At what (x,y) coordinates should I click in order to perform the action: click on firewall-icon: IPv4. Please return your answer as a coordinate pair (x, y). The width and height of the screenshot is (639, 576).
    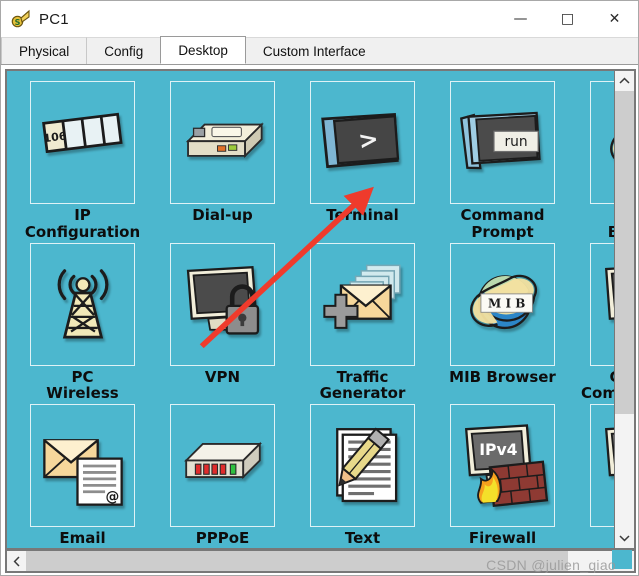
    Looking at the image, I should click on (502, 466).